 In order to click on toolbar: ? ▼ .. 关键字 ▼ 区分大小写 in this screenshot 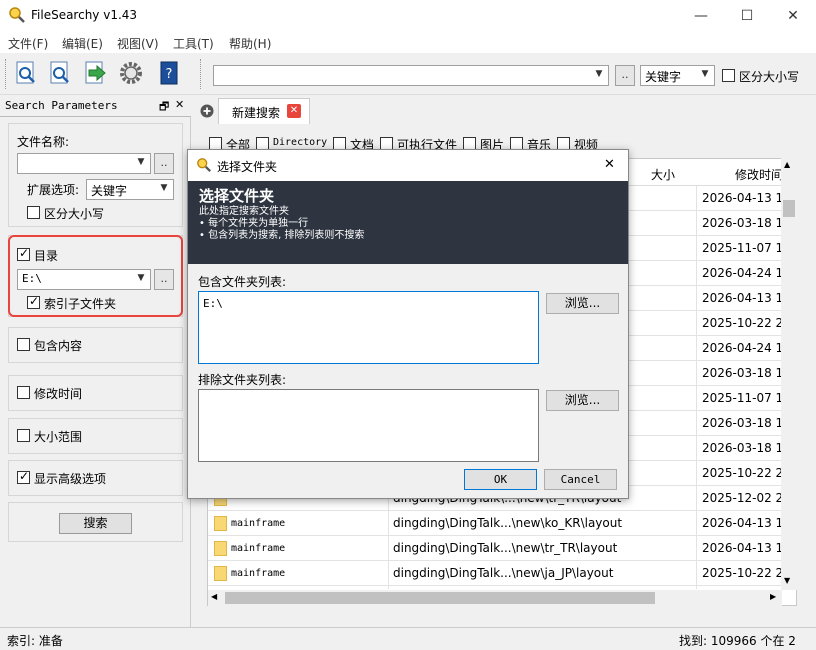, I will do `click(408, 74)`.